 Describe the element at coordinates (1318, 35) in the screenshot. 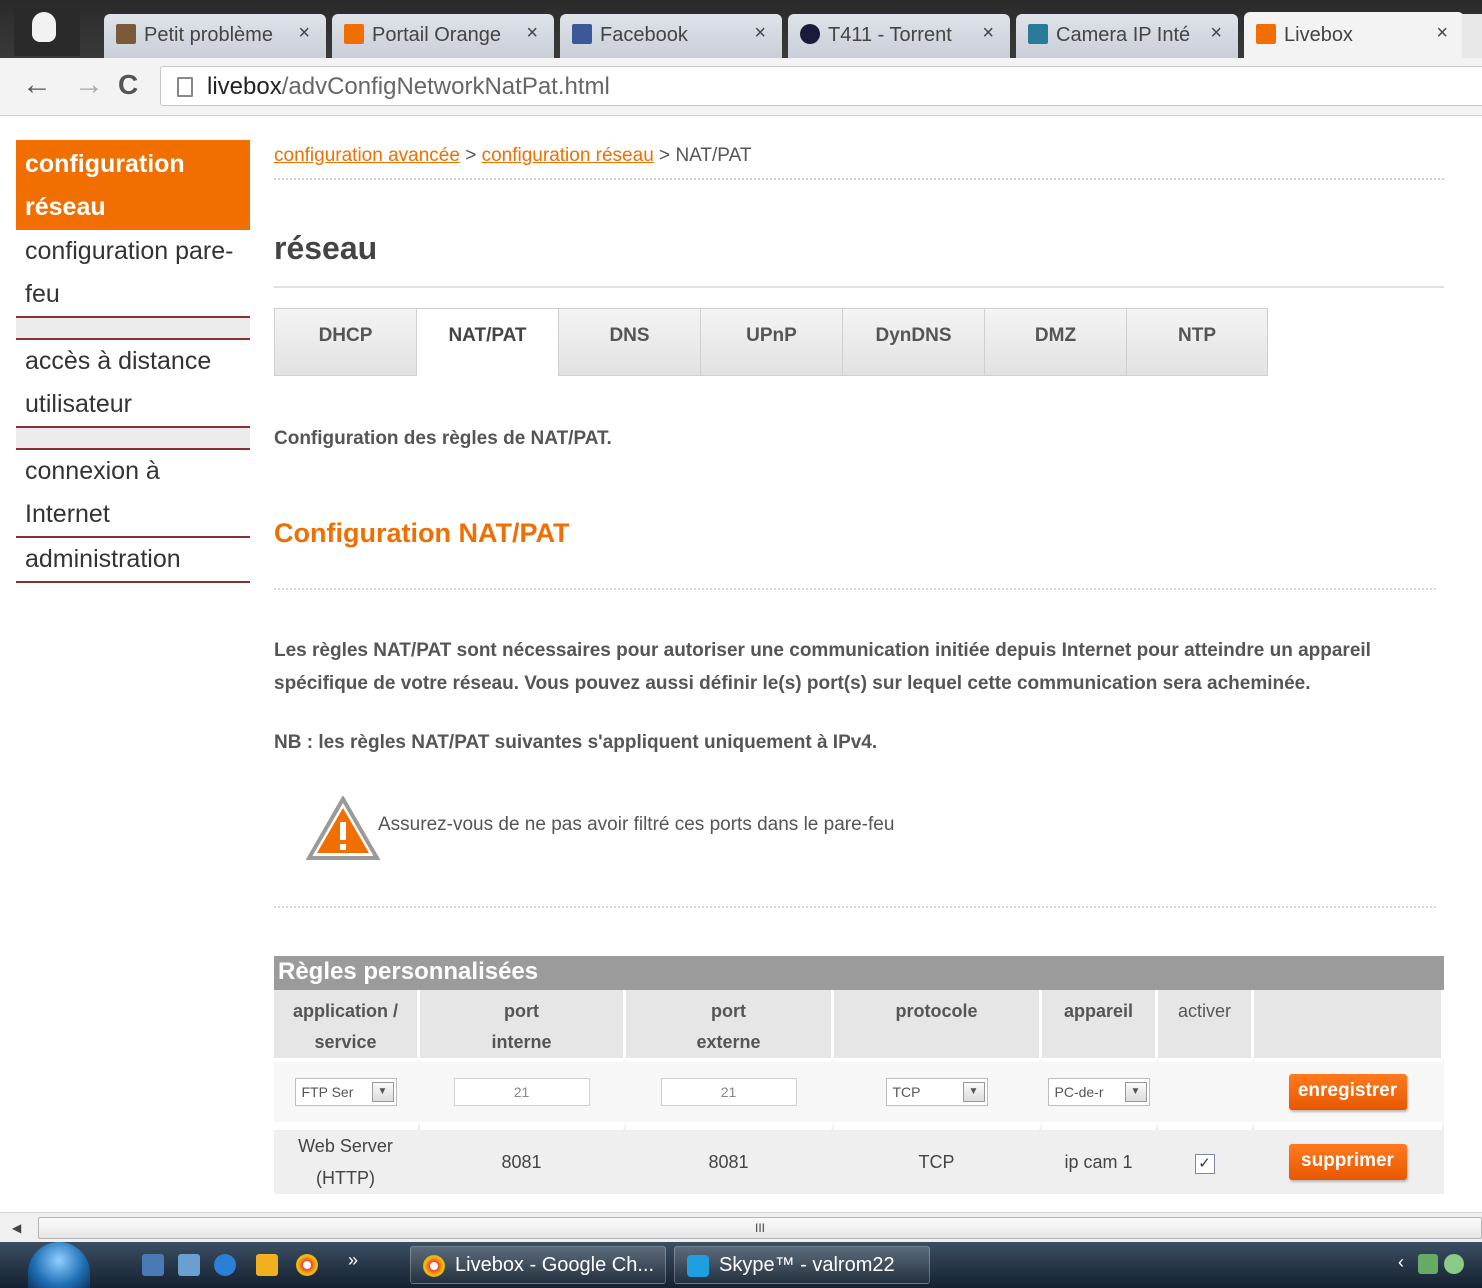

I see `tab-title: Livebox` at that location.